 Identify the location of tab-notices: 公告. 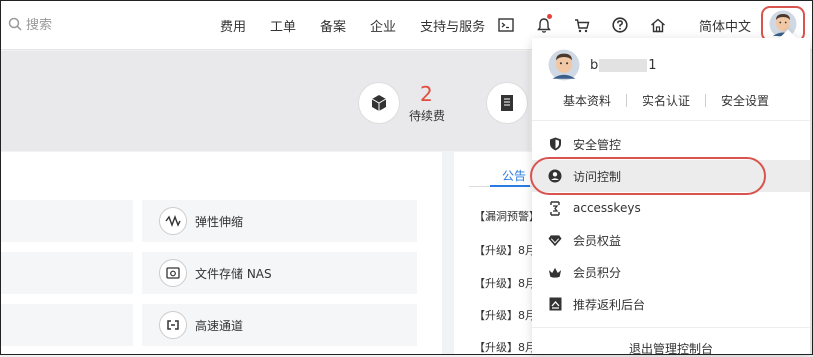
(514, 175).